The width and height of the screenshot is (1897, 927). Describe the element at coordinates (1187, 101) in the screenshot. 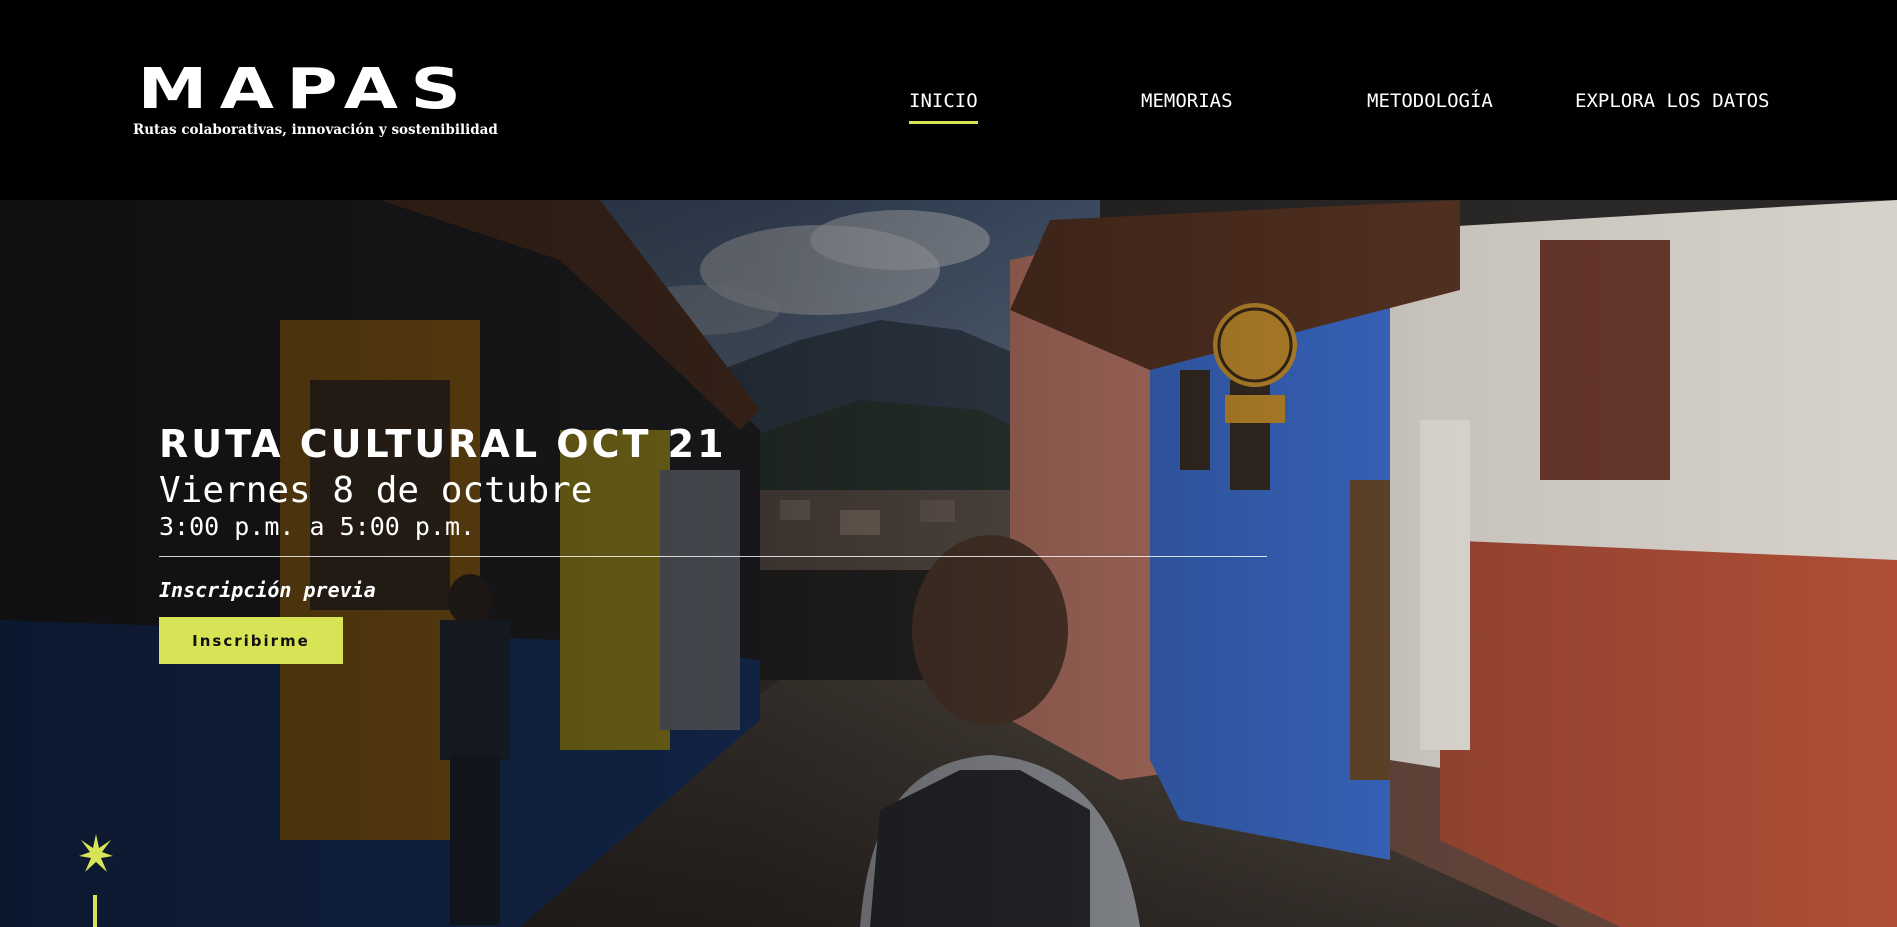

I see `nav-item-memorias: MEMORIAS` at that location.